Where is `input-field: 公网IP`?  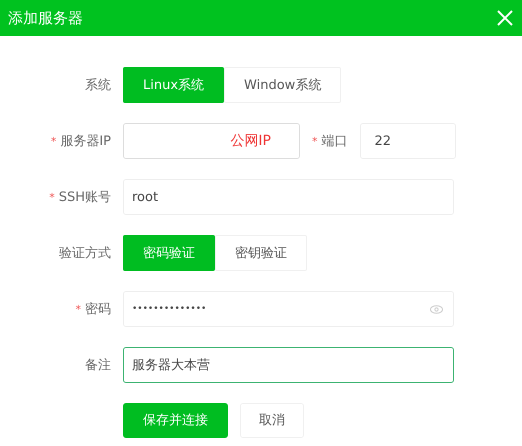
input-field: 公网IP is located at coordinates (211, 141).